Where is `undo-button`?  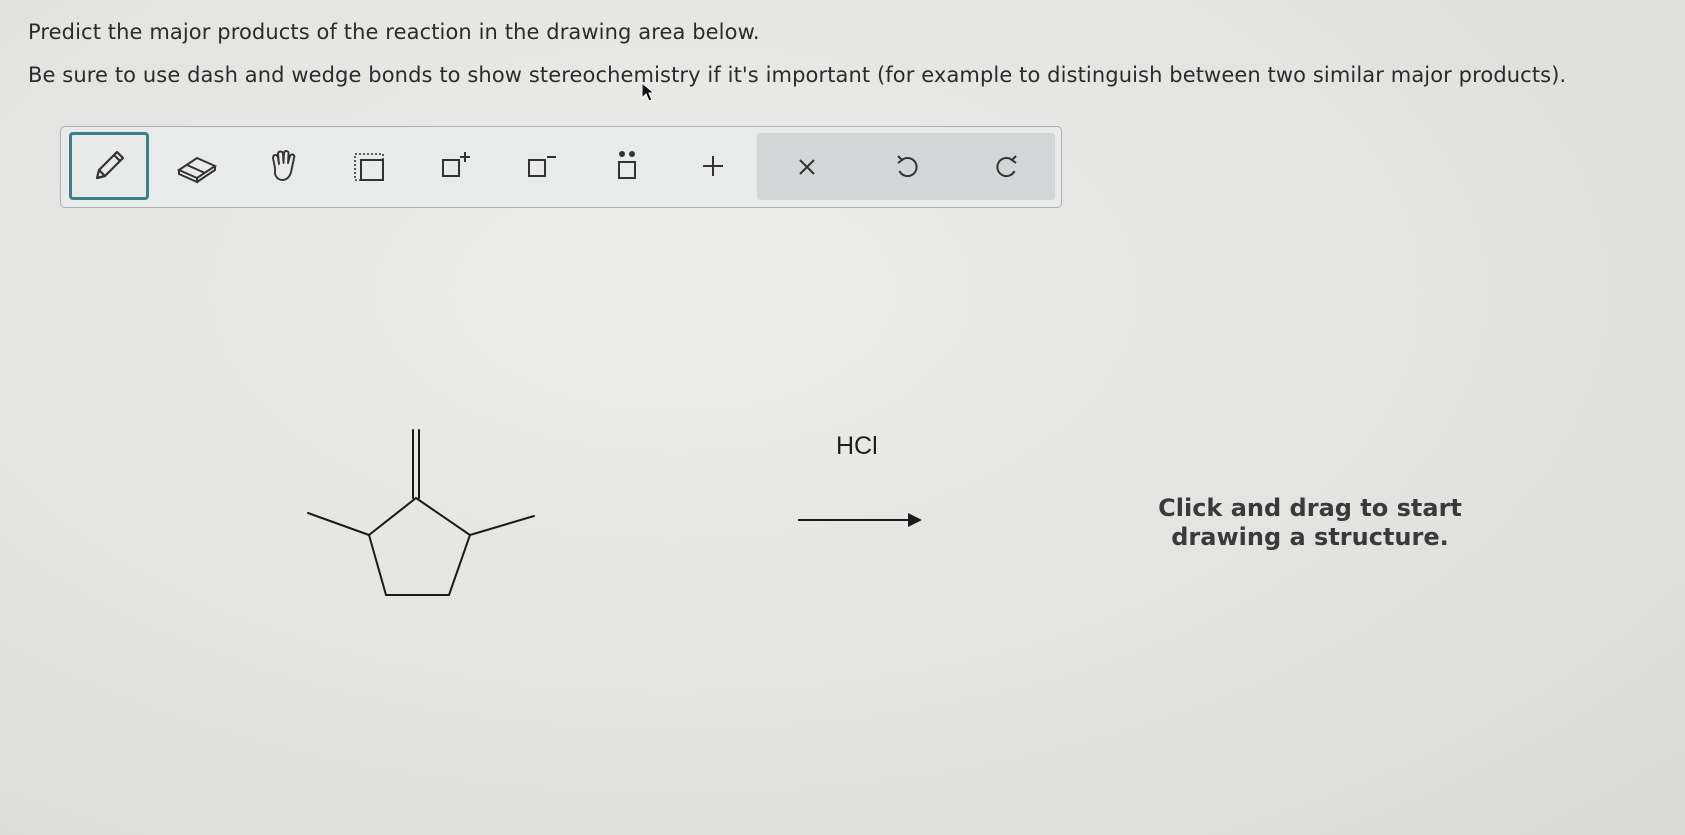 undo-button is located at coordinates (907, 167).